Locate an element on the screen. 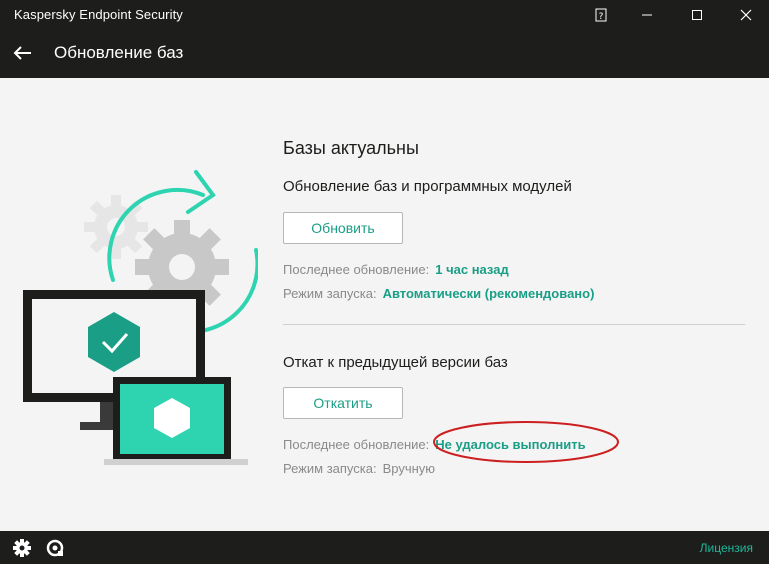 Image resolution: width=769 pixels, height=564 pixels. close-button is located at coordinates (746, 15).